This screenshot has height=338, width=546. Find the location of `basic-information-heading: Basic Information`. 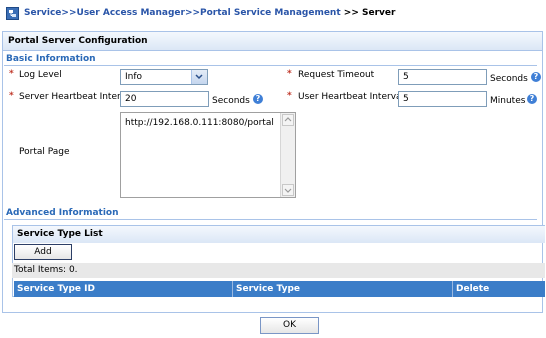

basic-information-heading: Basic Information is located at coordinates (51, 59).